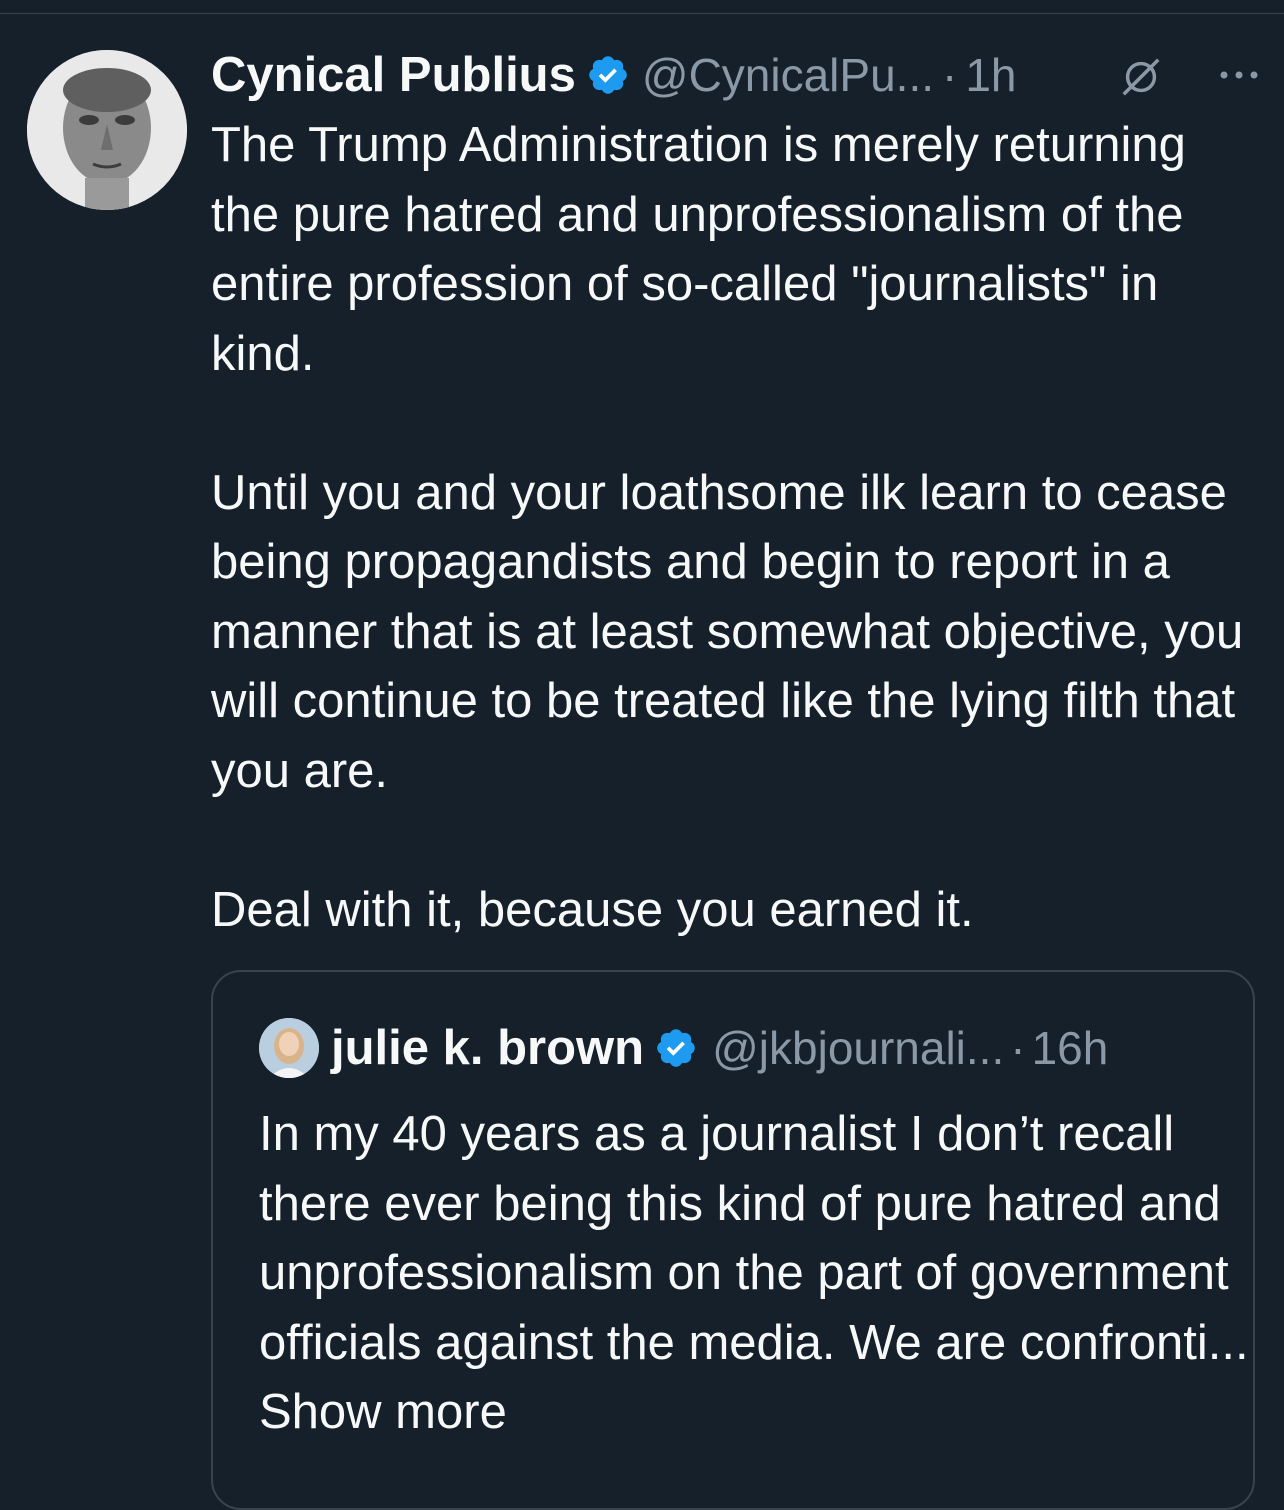 The width and height of the screenshot is (1284, 1510). Describe the element at coordinates (383, 1412) in the screenshot. I see `show-more-link: Show more` at that location.